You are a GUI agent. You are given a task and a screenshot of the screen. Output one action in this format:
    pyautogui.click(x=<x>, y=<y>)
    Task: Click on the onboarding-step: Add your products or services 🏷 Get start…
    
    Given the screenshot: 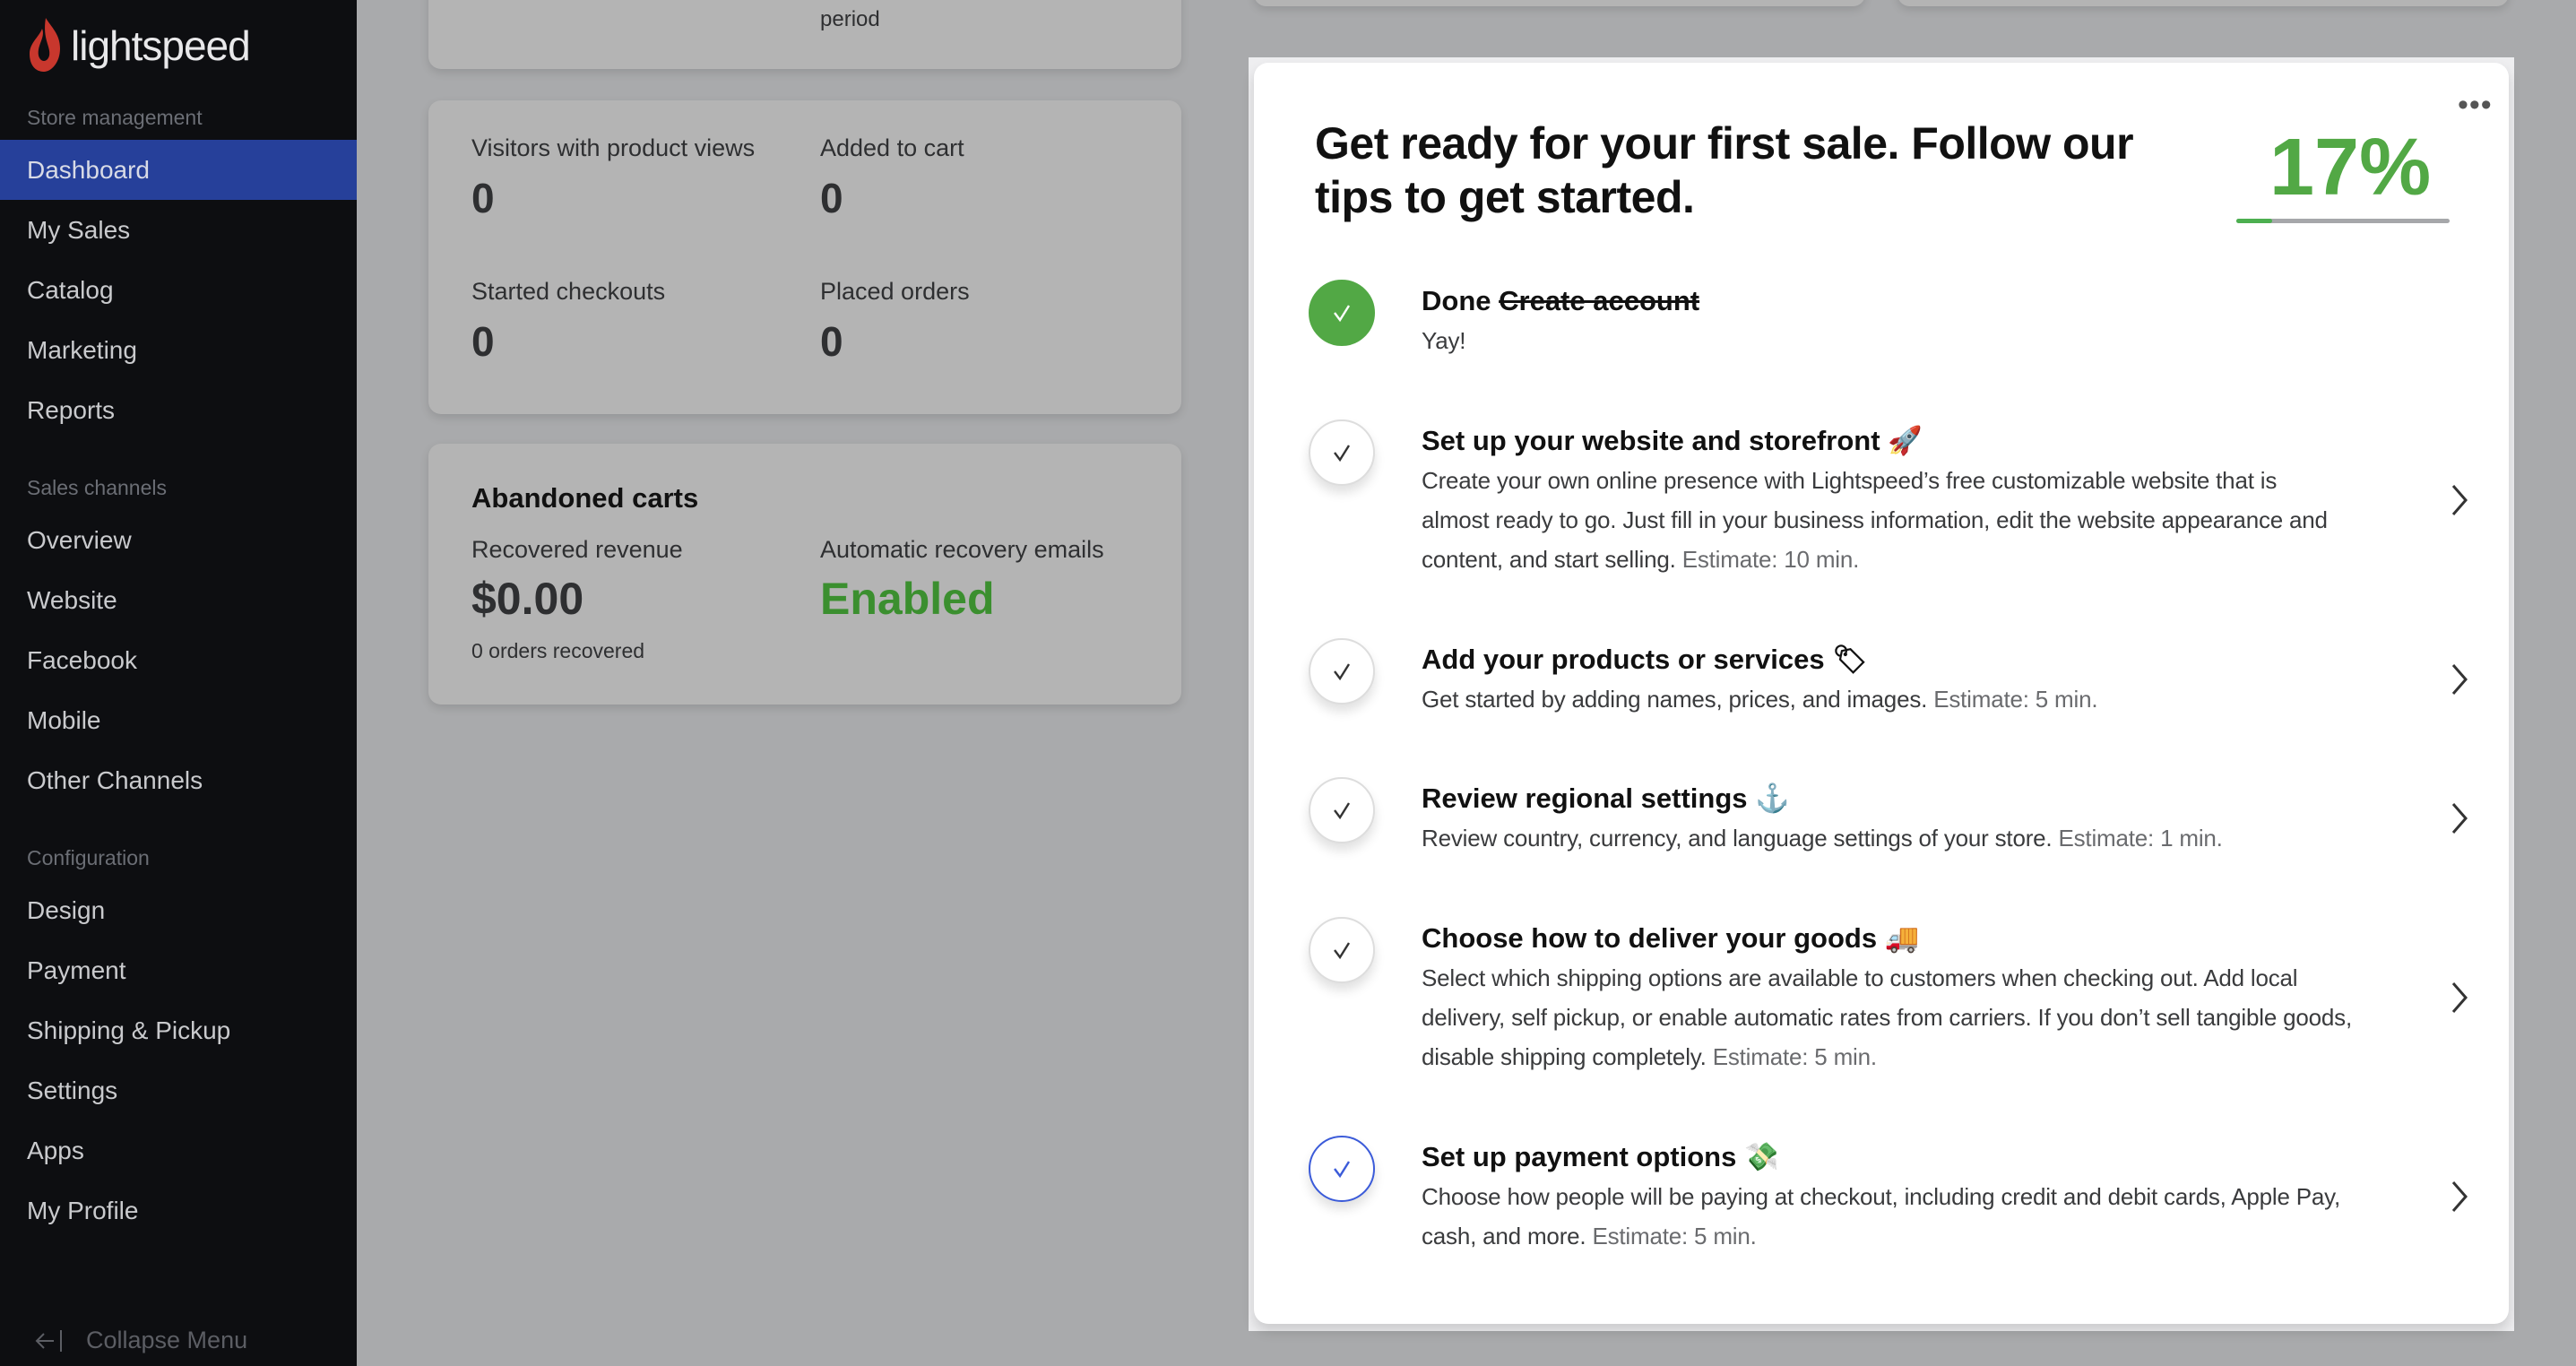 What is the action you would take?
    pyautogui.click(x=1881, y=679)
    